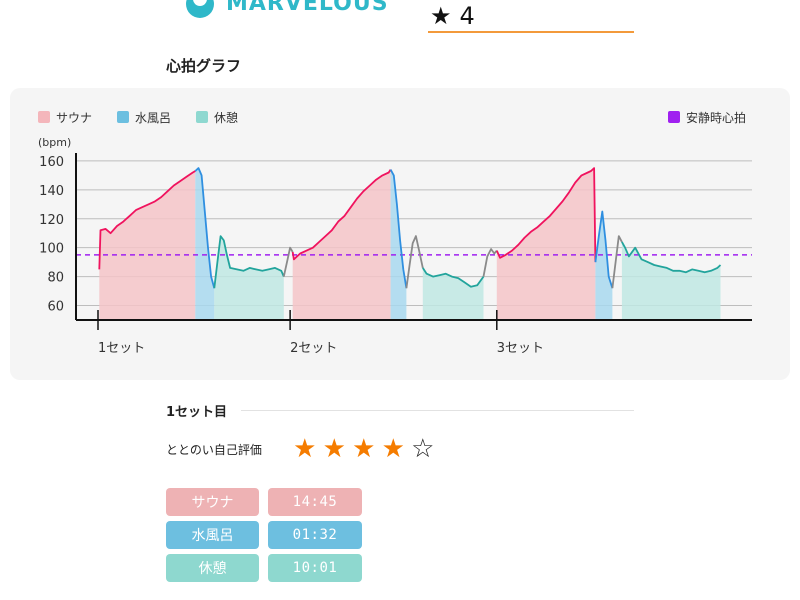 The height and width of the screenshot is (600, 800). I want to click on y-tick-label: 60, so click(55, 307).